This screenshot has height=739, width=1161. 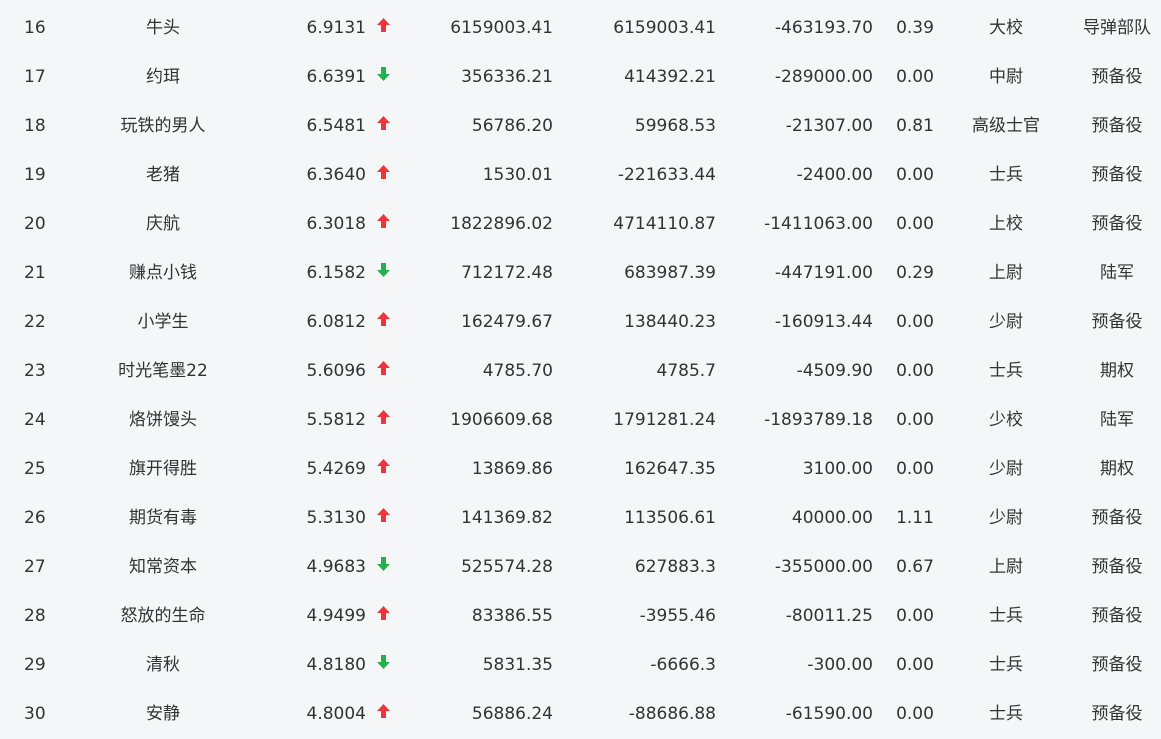 What do you see at coordinates (336, 469) in the screenshot?
I see `score-cell: 5.4269` at bounding box center [336, 469].